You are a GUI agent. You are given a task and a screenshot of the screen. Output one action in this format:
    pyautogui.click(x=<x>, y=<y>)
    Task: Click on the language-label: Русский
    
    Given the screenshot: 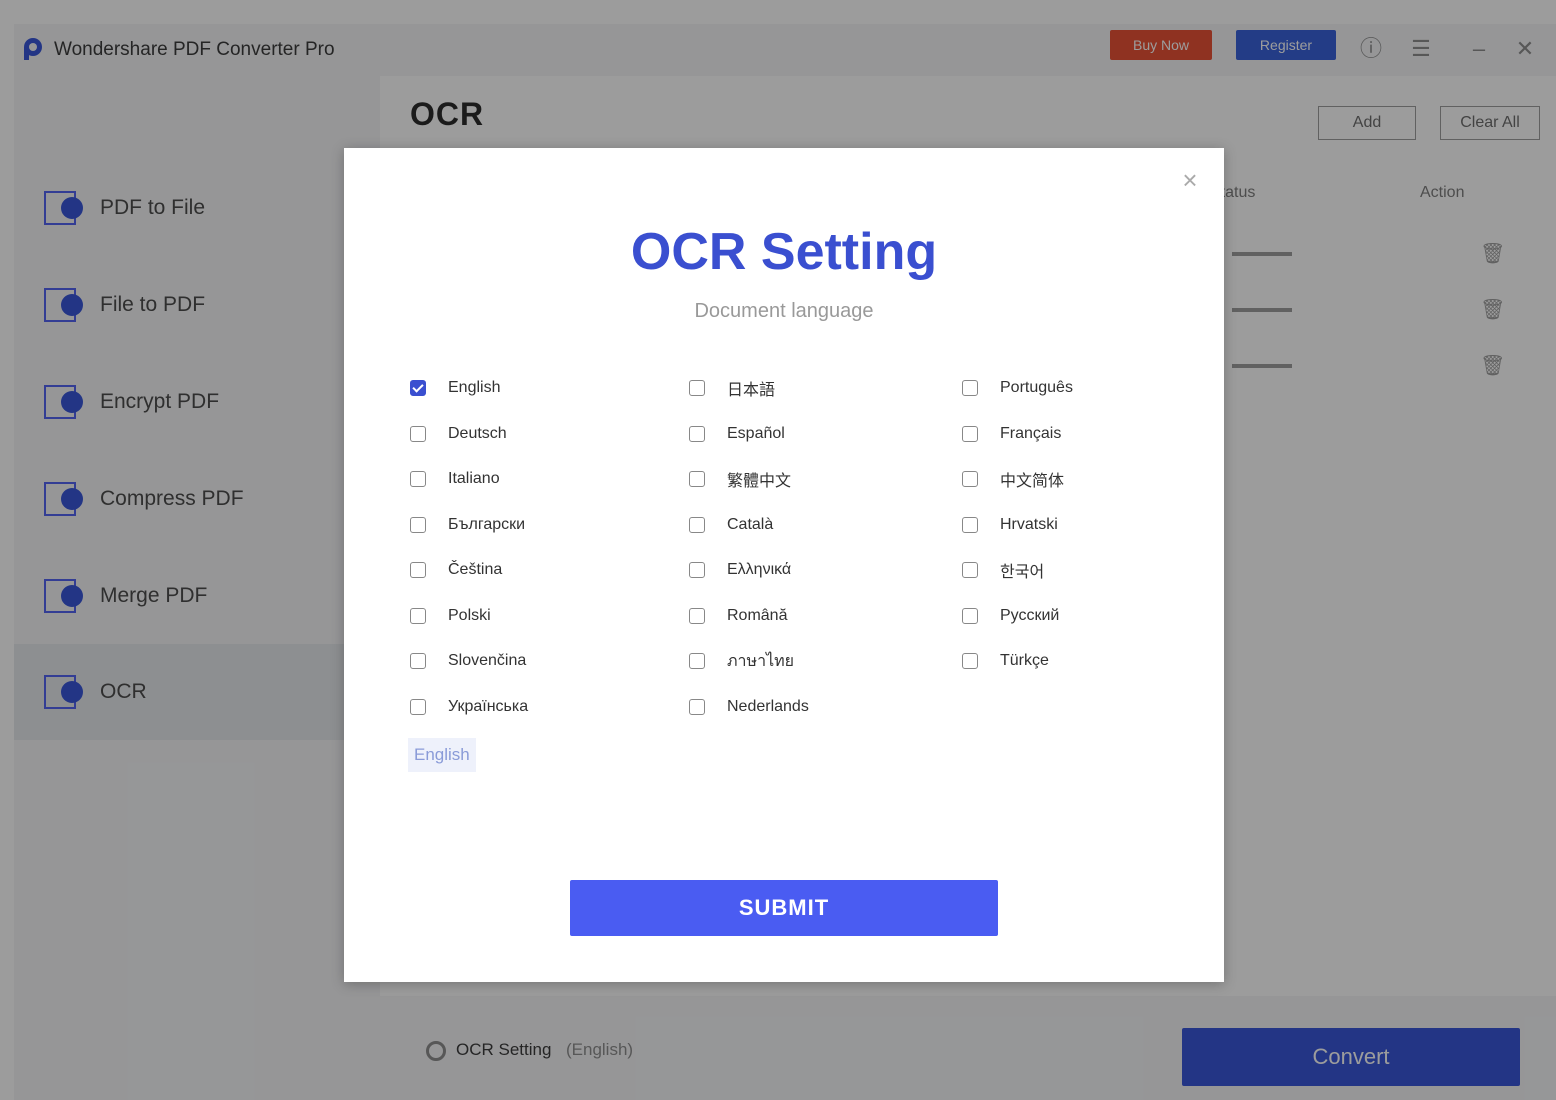 What is the action you would take?
    pyautogui.click(x=1030, y=615)
    